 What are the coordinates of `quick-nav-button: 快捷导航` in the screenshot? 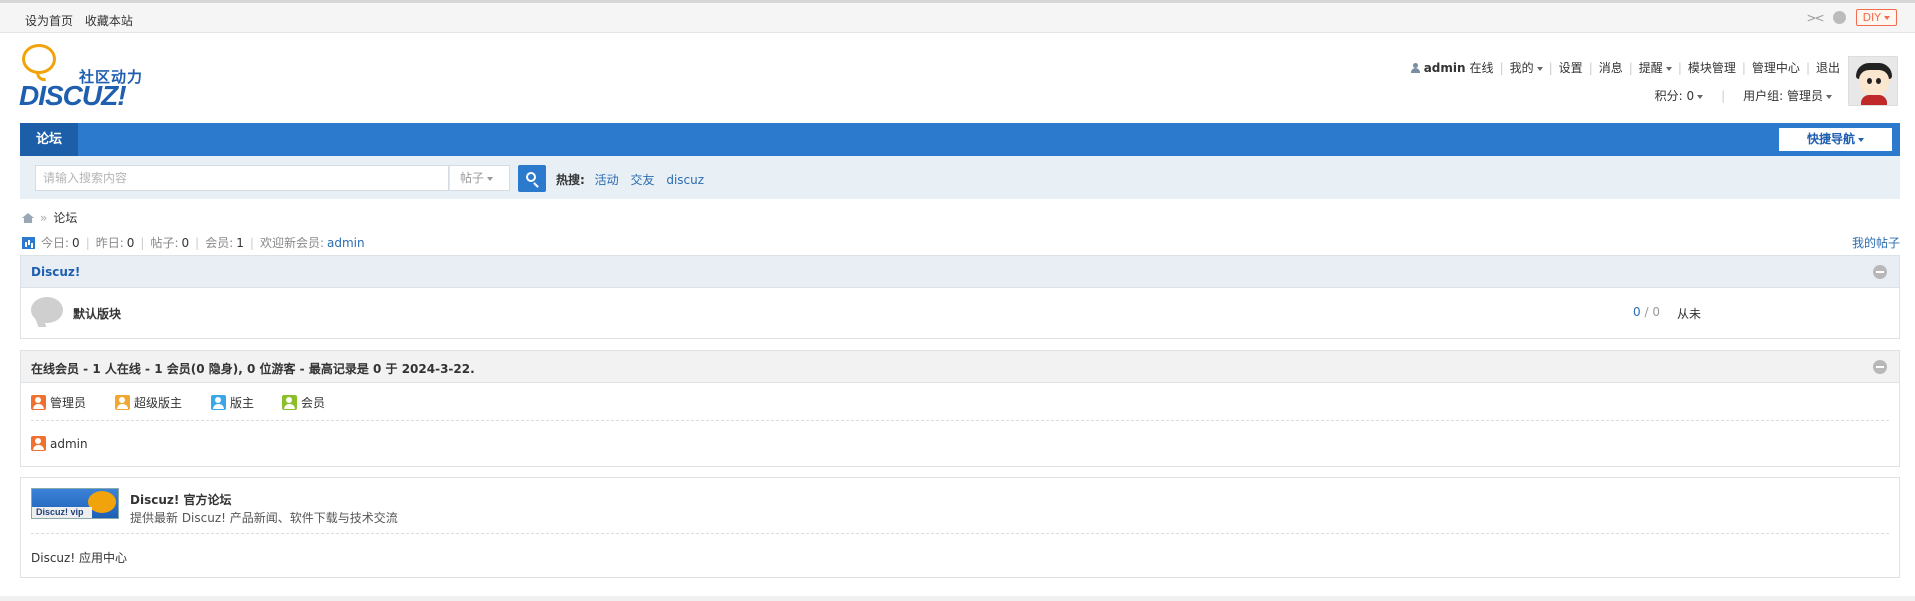 It's located at (1835, 139).